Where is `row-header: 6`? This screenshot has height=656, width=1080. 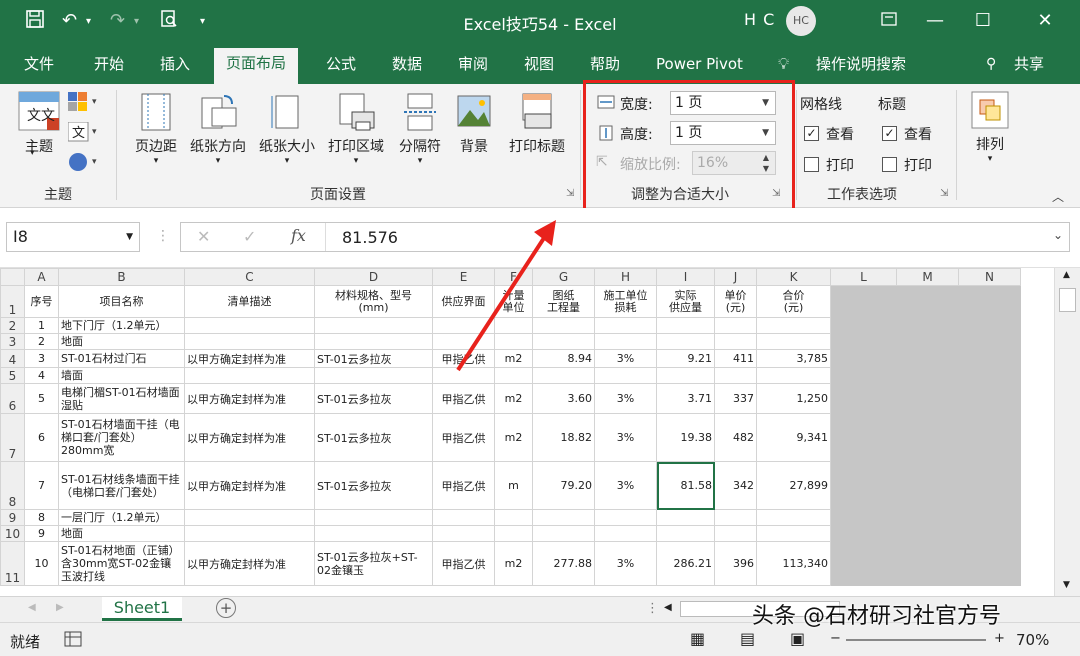 row-header: 6 is located at coordinates (12, 398).